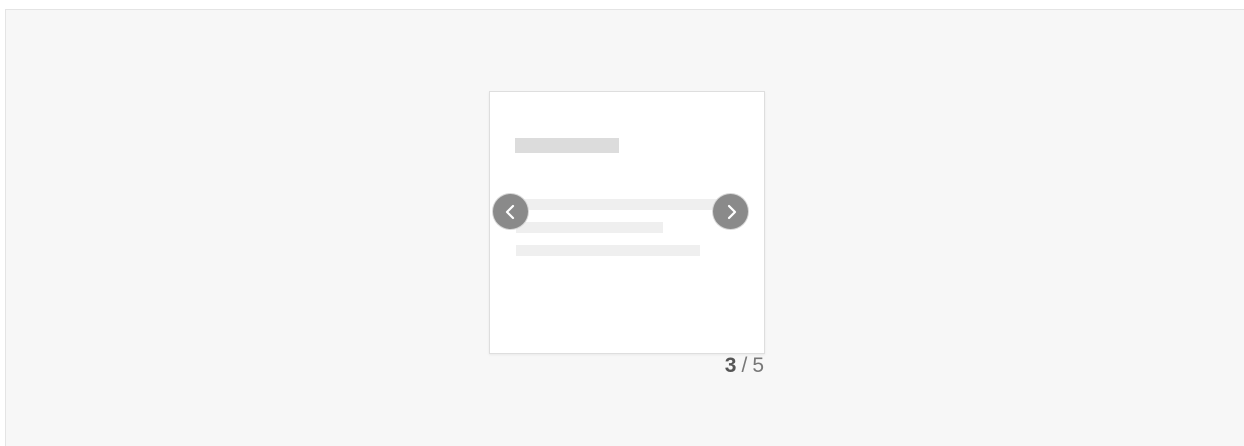 This screenshot has height=446, width=1244. I want to click on page-counter: 3/5, so click(744, 366).